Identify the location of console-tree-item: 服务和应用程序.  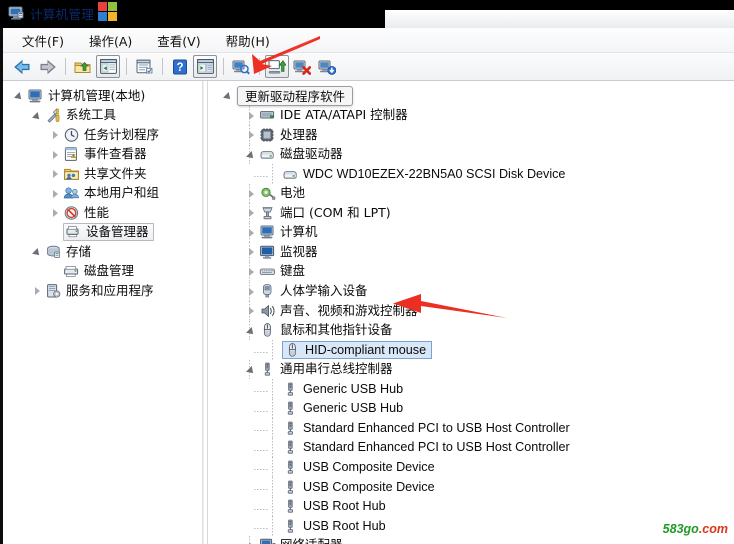
(92, 290).